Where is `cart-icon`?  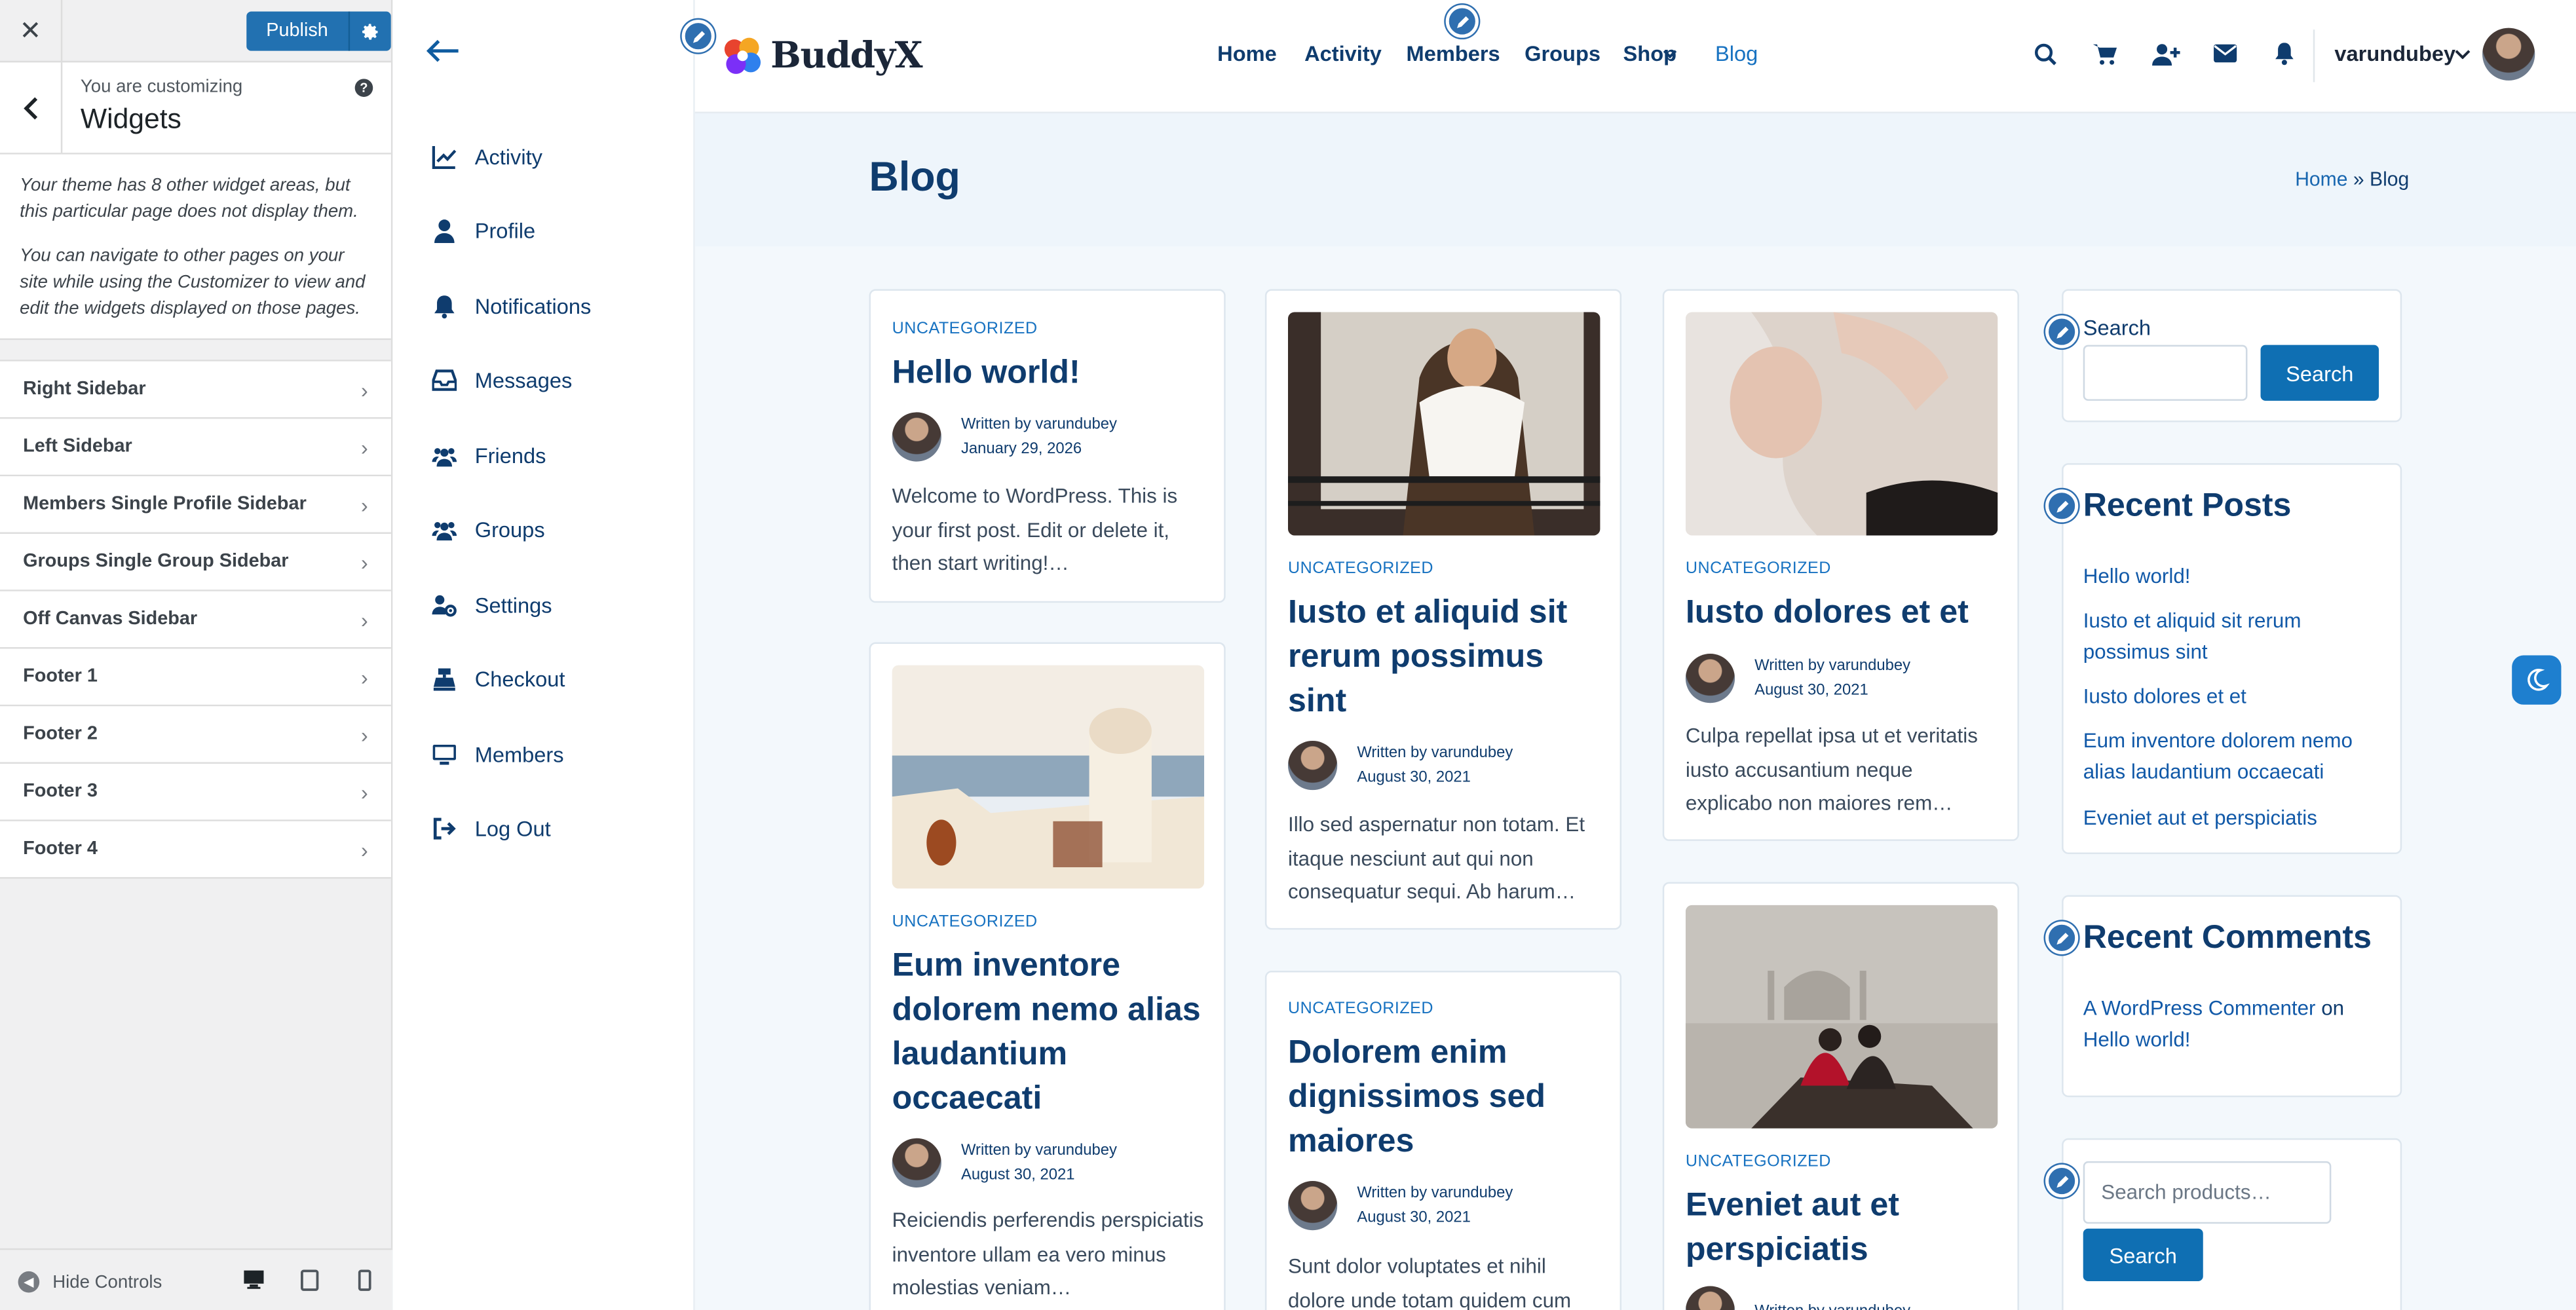
cart-icon is located at coordinates (2105, 54).